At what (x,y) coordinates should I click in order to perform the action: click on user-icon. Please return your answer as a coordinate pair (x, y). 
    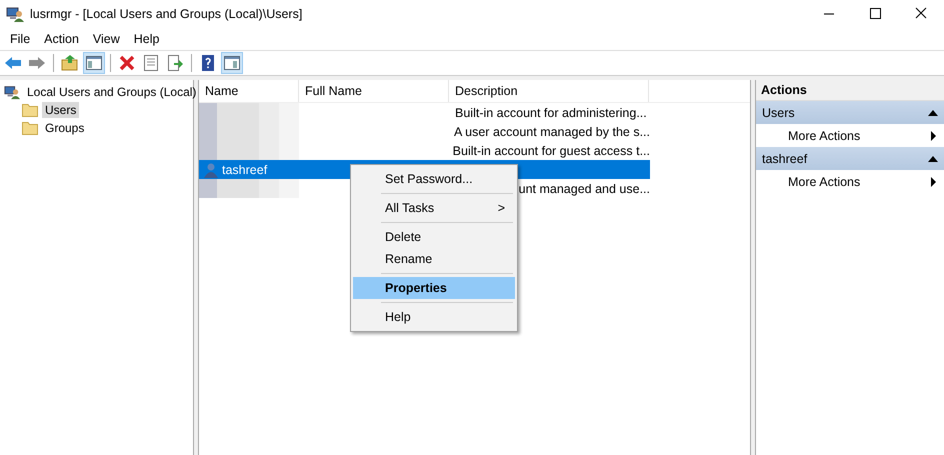
    Looking at the image, I should click on (211, 170).